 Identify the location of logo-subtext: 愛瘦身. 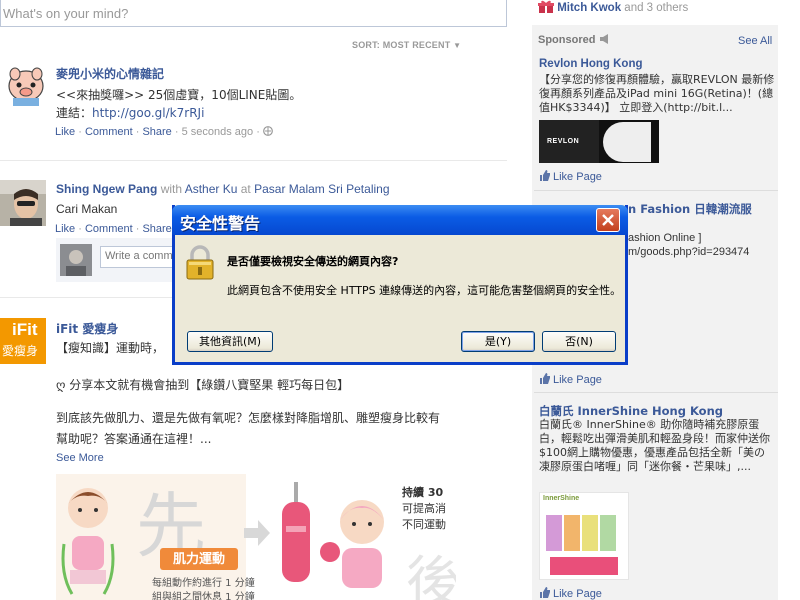
(20, 351).